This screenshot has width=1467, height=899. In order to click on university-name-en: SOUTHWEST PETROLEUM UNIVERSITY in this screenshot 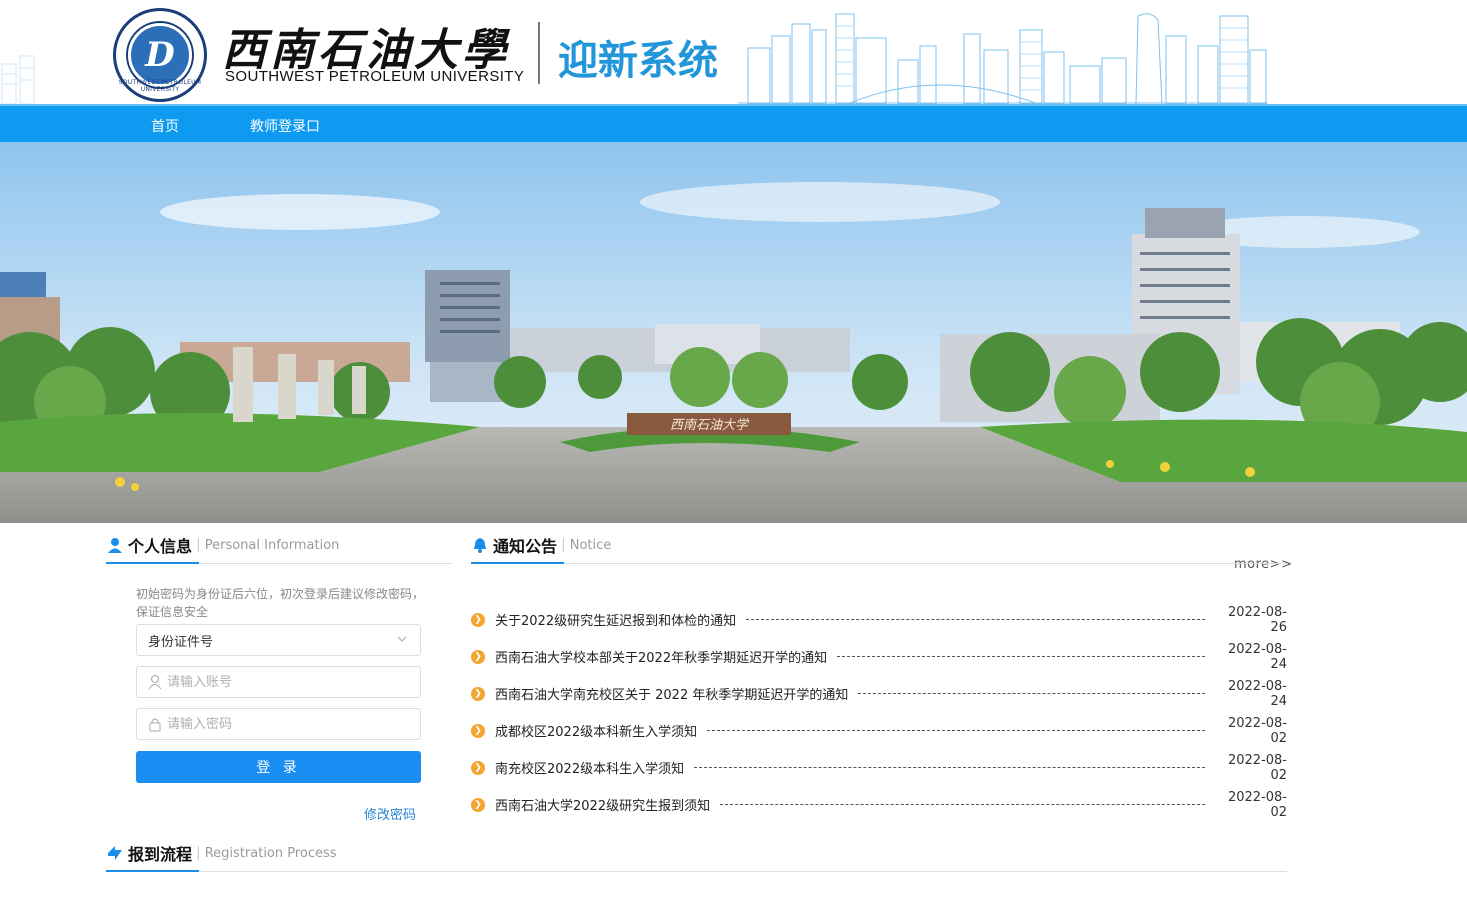, I will do `click(375, 76)`.